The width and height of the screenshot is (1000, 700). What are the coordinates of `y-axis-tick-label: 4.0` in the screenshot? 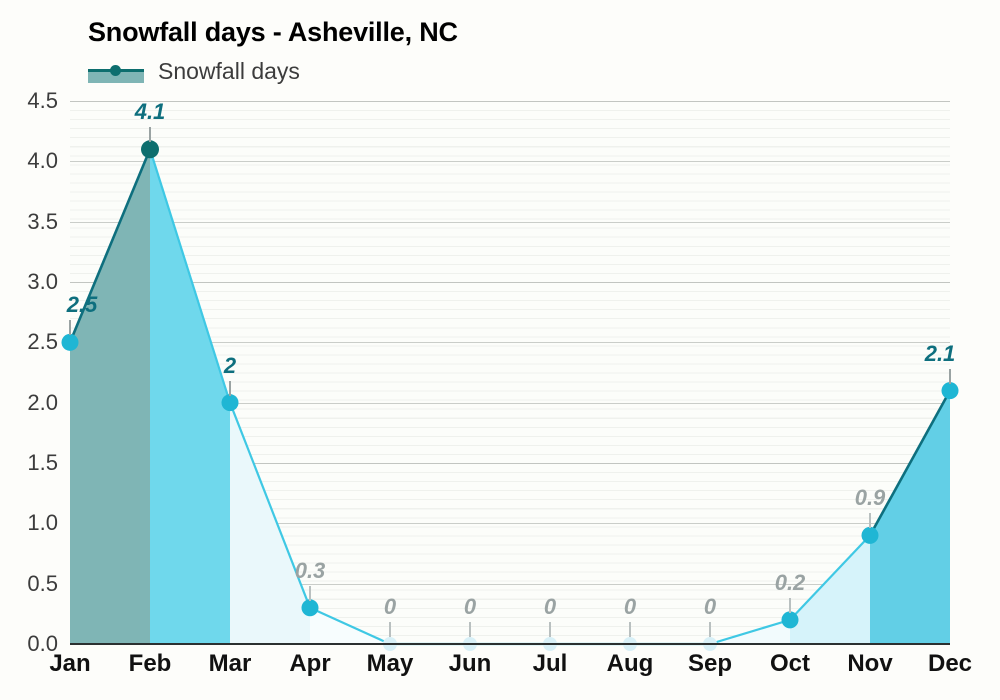 It's located at (42, 161).